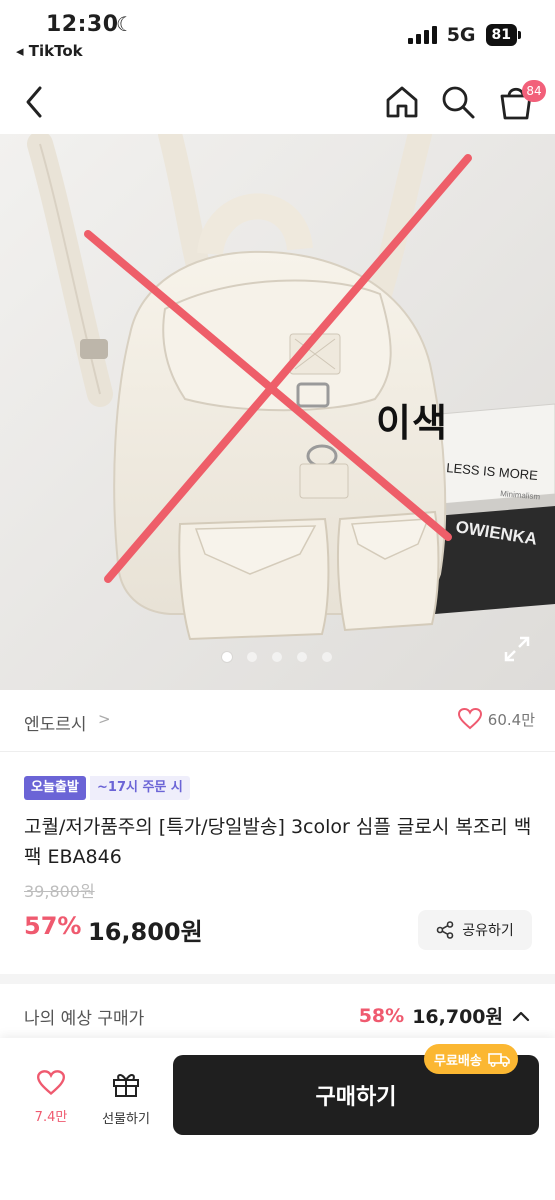 The height and width of the screenshot is (1200, 555). I want to click on image-page-indicator, so click(277, 657).